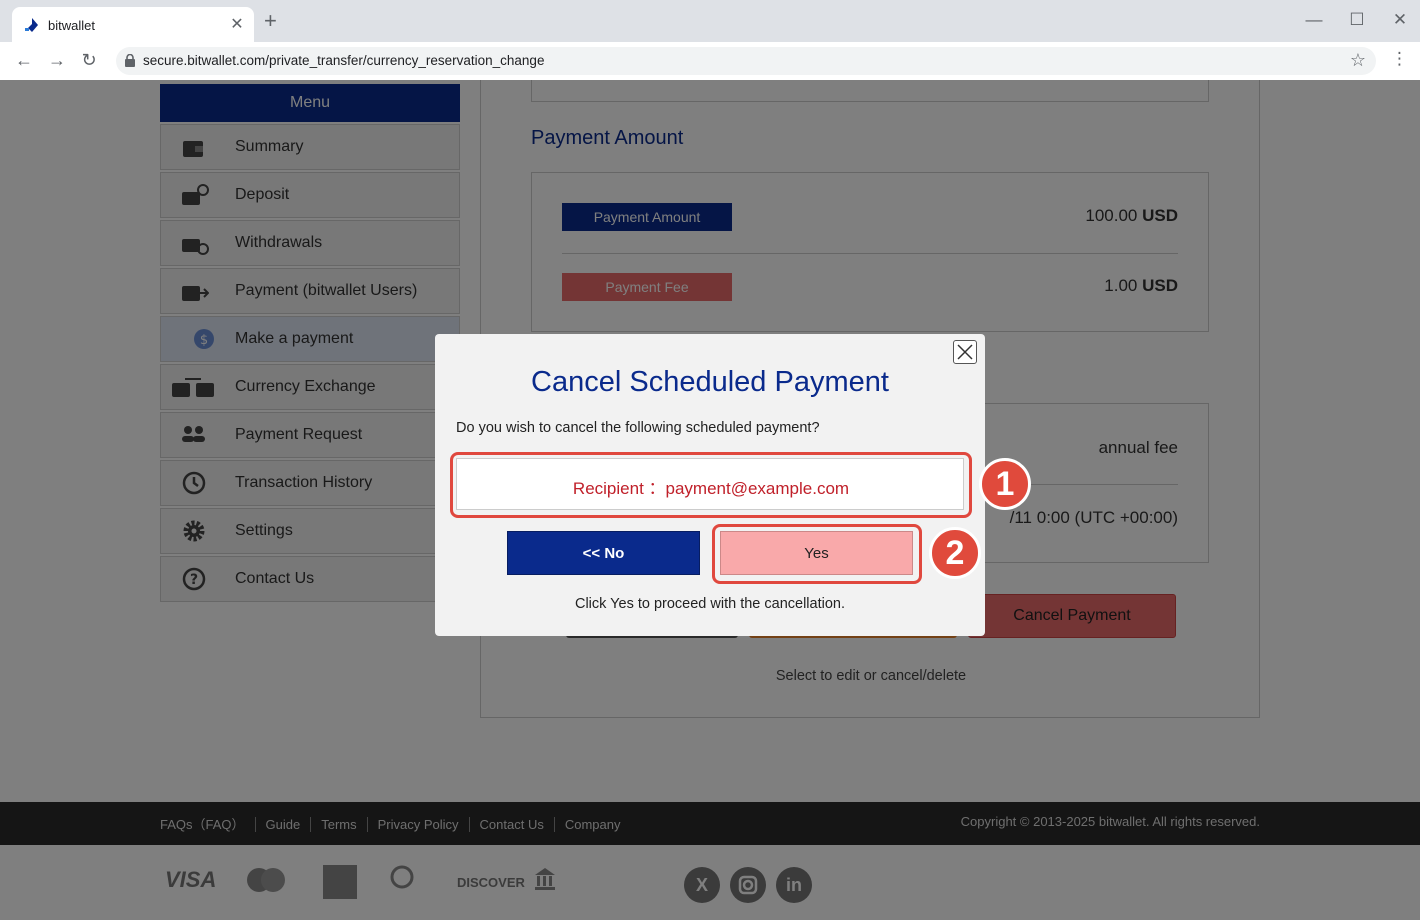 The height and width of the screenshot is (920, 1420). I want to click on back-icon: ←, so click(24, 60).